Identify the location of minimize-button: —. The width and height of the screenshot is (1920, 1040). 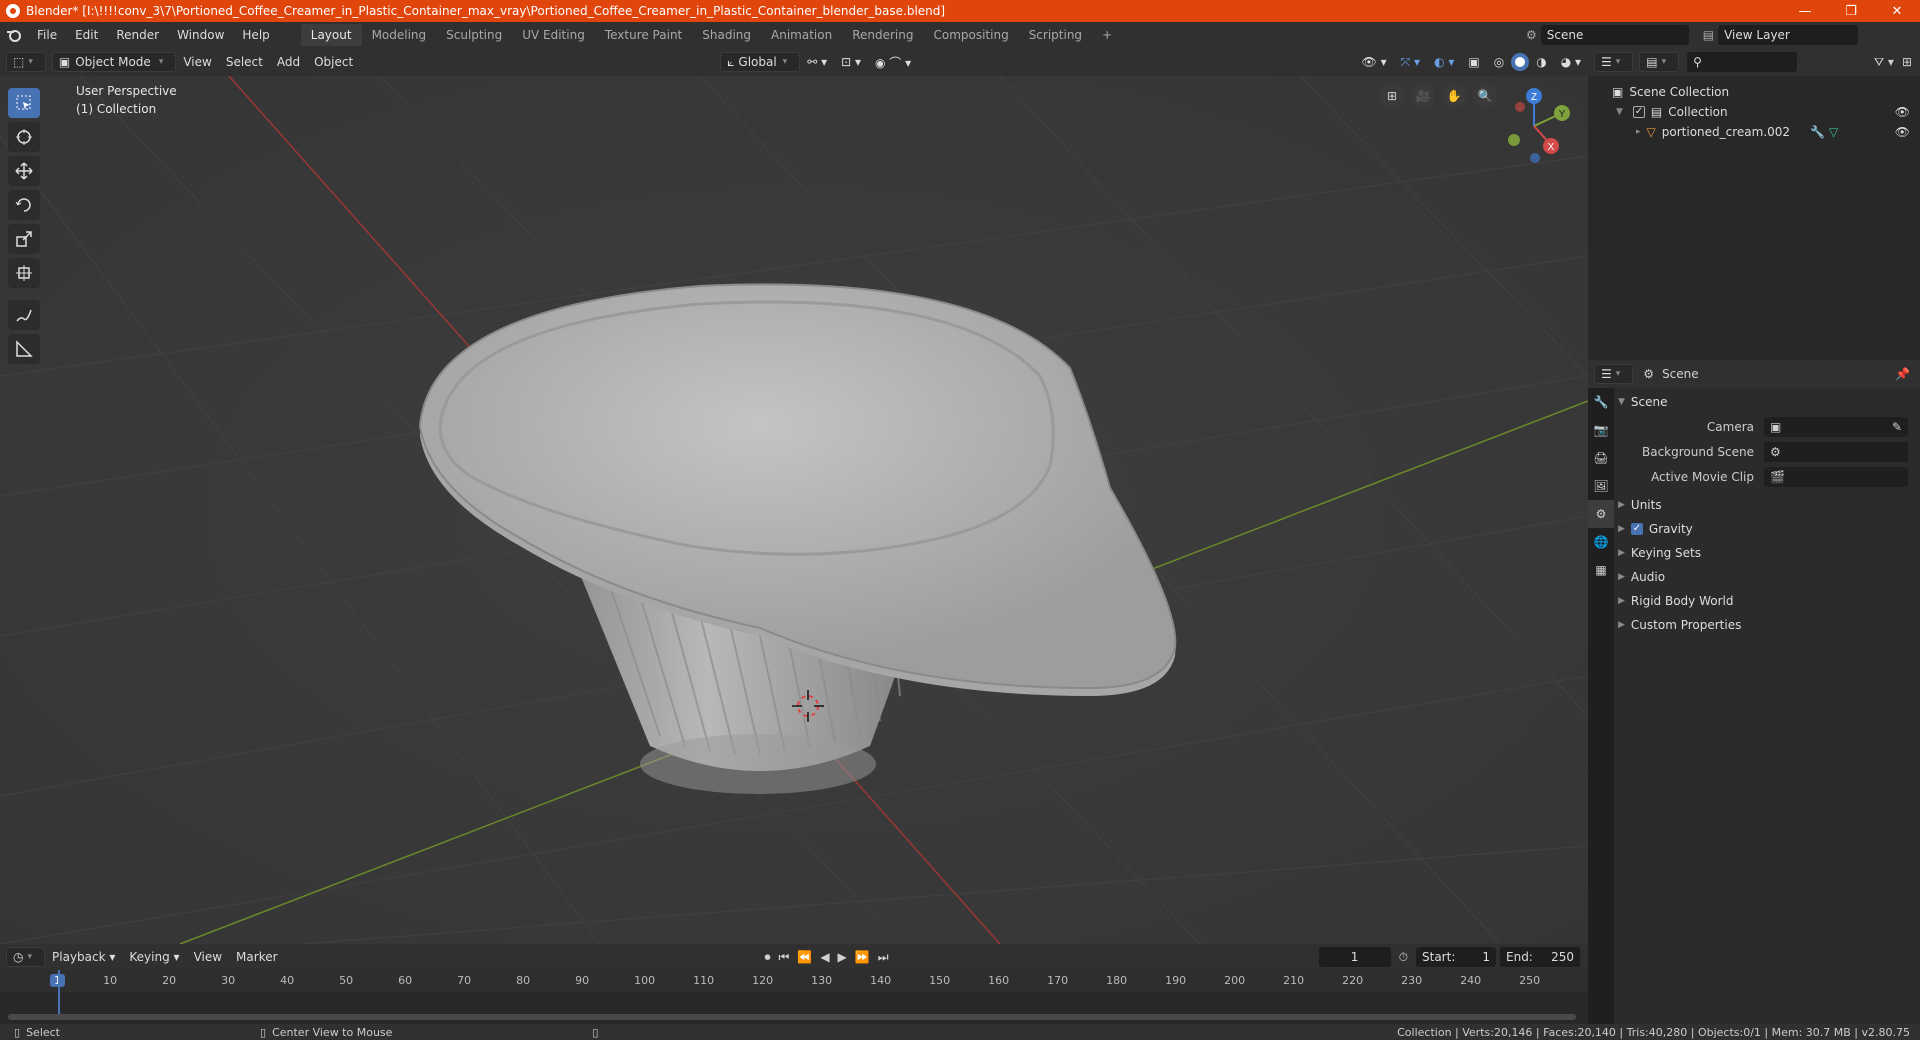
(1805, 11).